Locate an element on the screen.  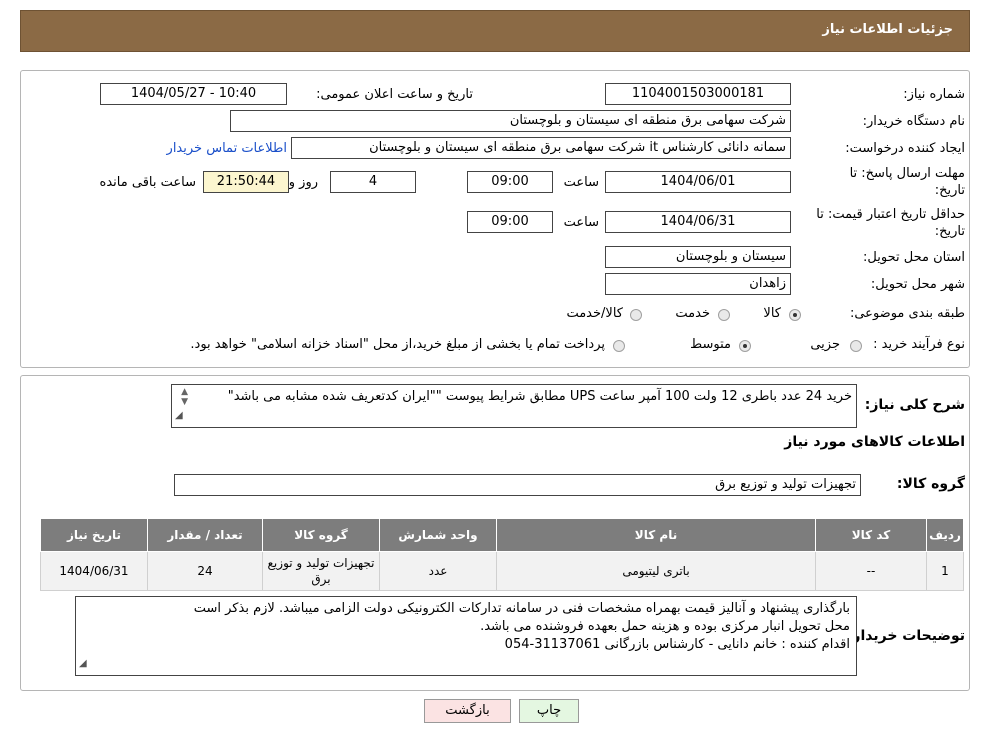
purchase-type-label: نوع فرآیند خرید : is located at coordinates (919, 344).